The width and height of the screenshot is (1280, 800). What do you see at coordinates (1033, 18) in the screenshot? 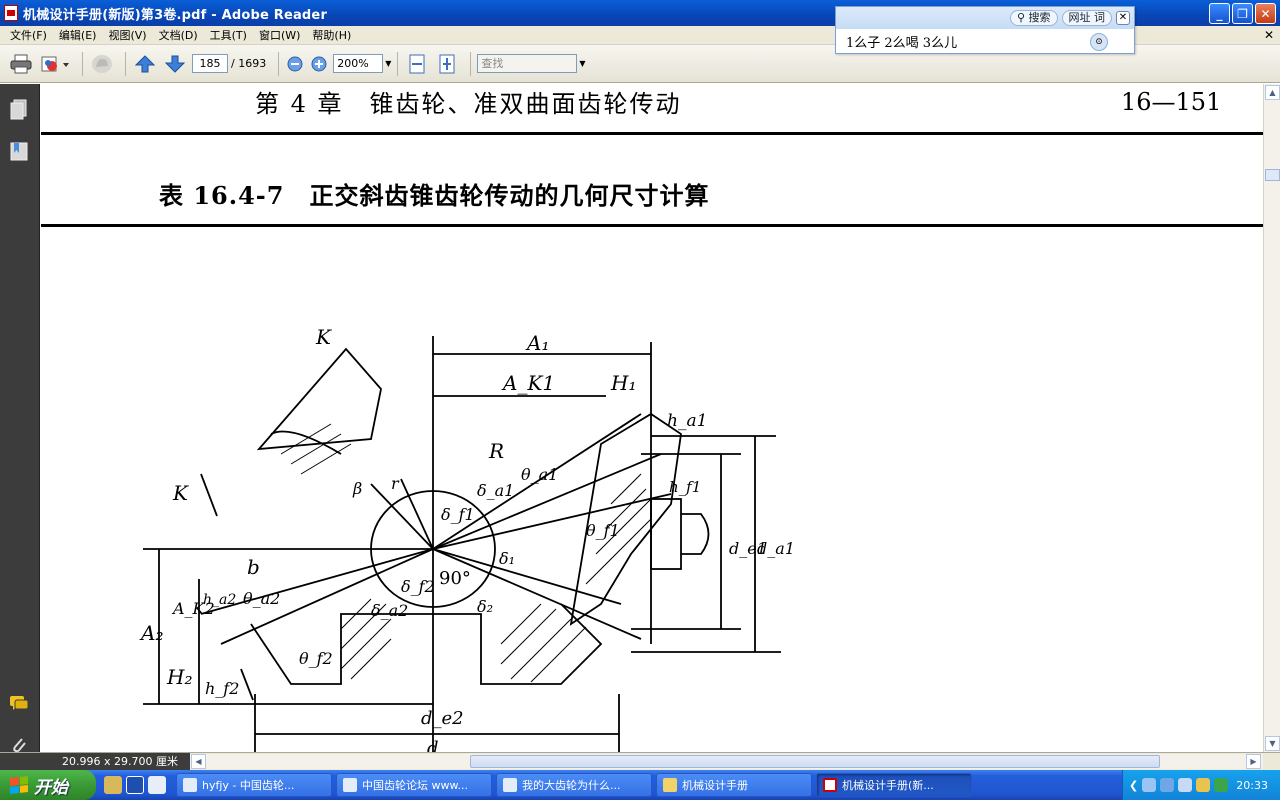
I see `search-button: ⚲ 搜索` at bounding box center [1033, 18].